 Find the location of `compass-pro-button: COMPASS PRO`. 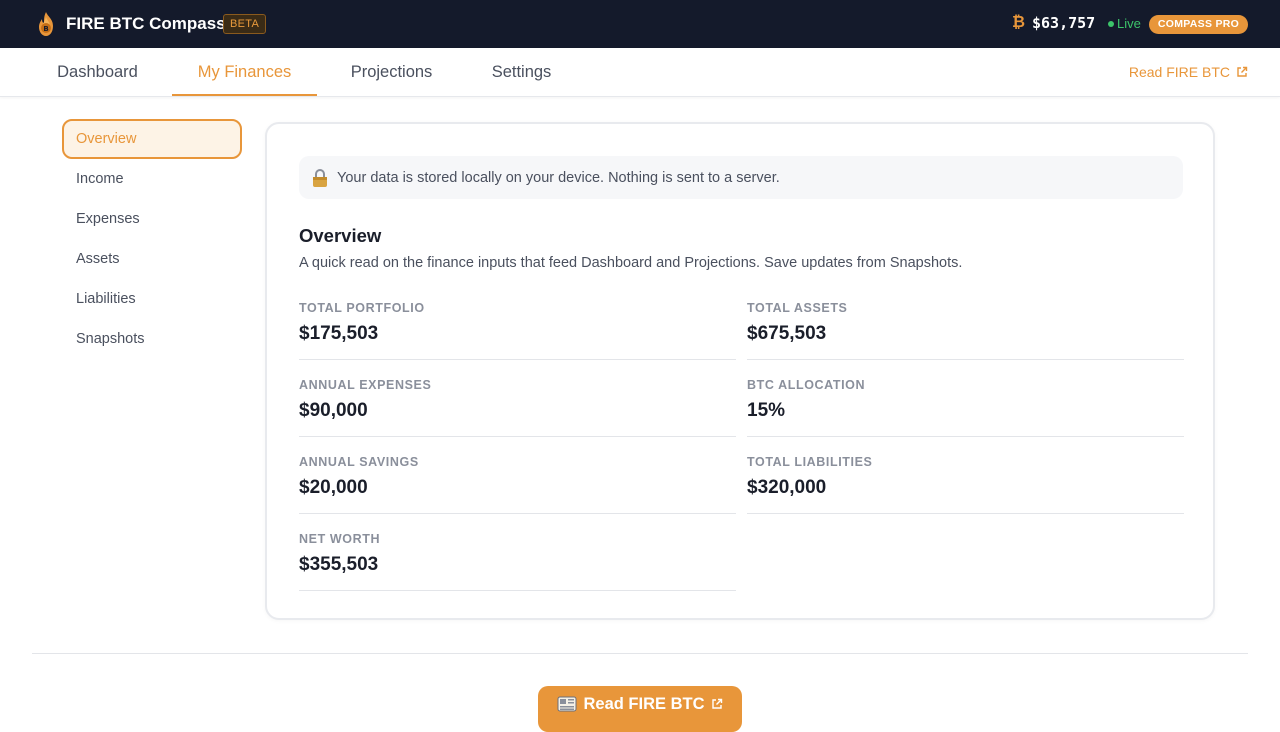

compass-pro-button: COMPASS PRO is located at coordinates (1198, 24).